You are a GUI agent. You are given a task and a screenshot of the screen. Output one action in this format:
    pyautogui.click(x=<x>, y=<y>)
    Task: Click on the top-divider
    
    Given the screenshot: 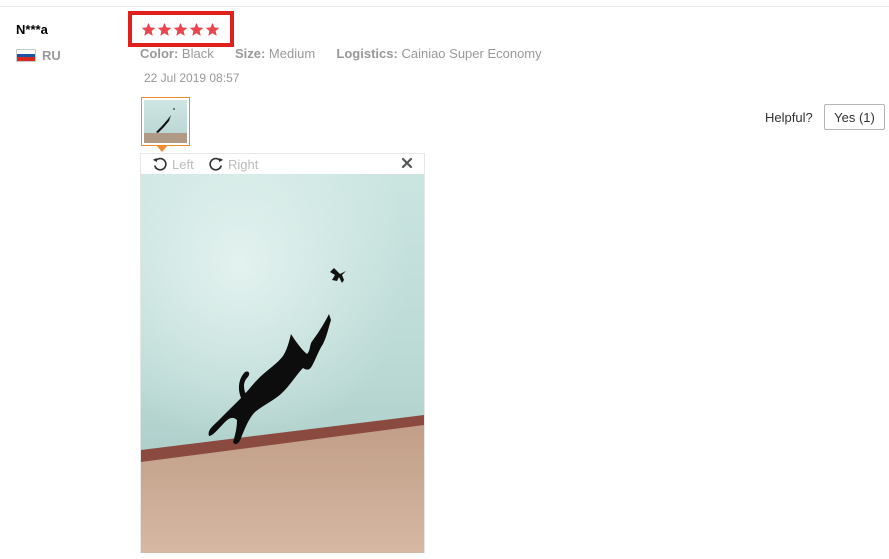 What is the action you would take?
    pyautogui.click(x=444, y=6)
    